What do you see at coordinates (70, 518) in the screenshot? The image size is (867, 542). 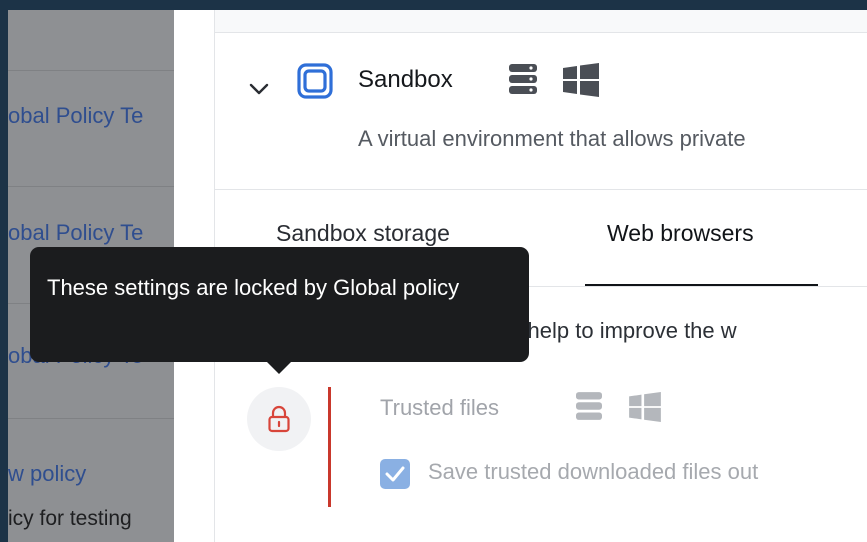 I see `list-item-description: icy for testing` at bounding box center [70, 518].